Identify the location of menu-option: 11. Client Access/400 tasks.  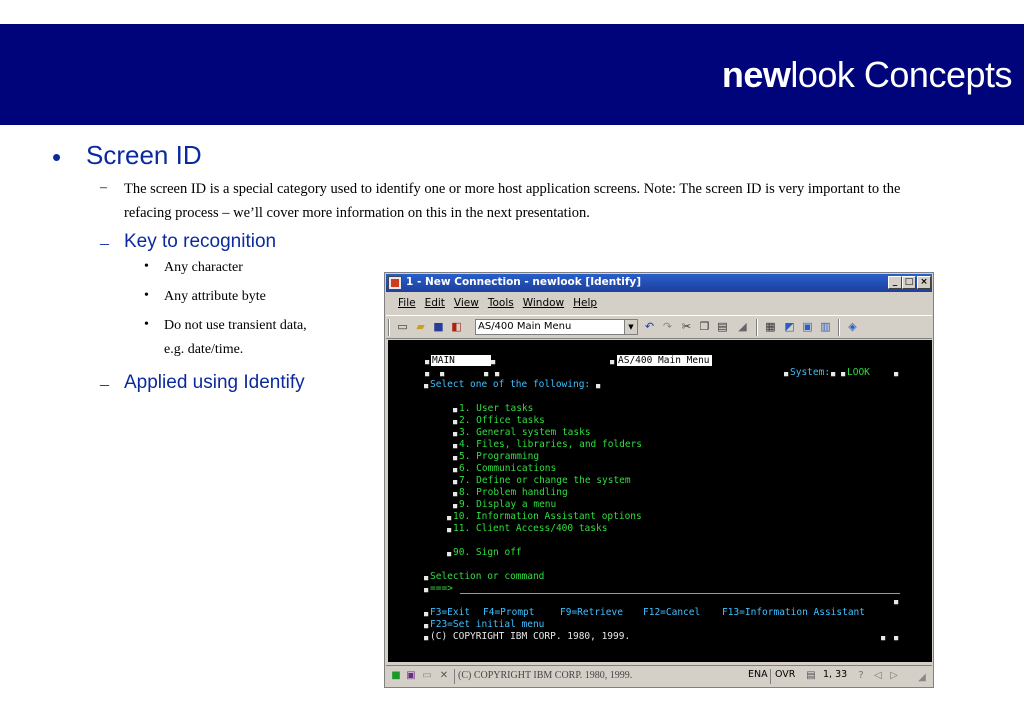
(530, 529).